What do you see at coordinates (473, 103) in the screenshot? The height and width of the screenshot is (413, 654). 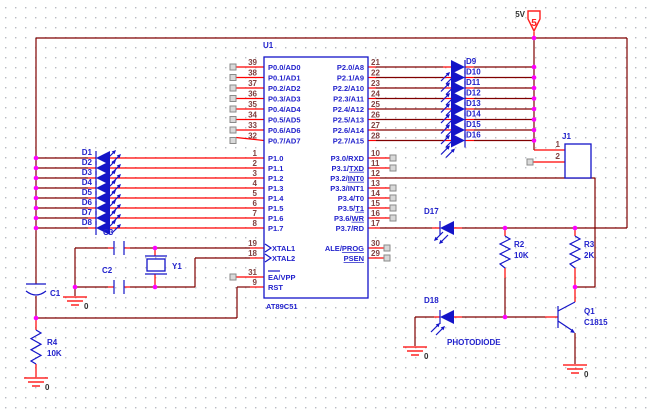 I see `led-d13-label: D13` at bounding box center [473, 103].